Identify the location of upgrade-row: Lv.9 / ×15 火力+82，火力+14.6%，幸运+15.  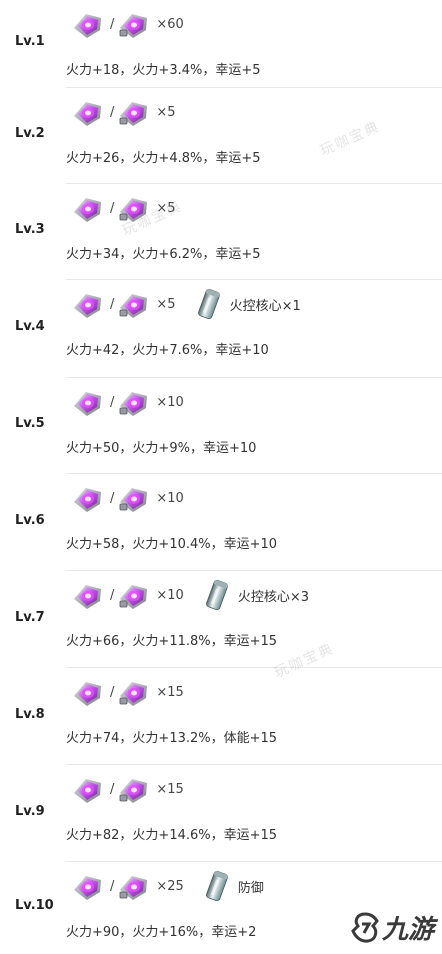
(221, 813).